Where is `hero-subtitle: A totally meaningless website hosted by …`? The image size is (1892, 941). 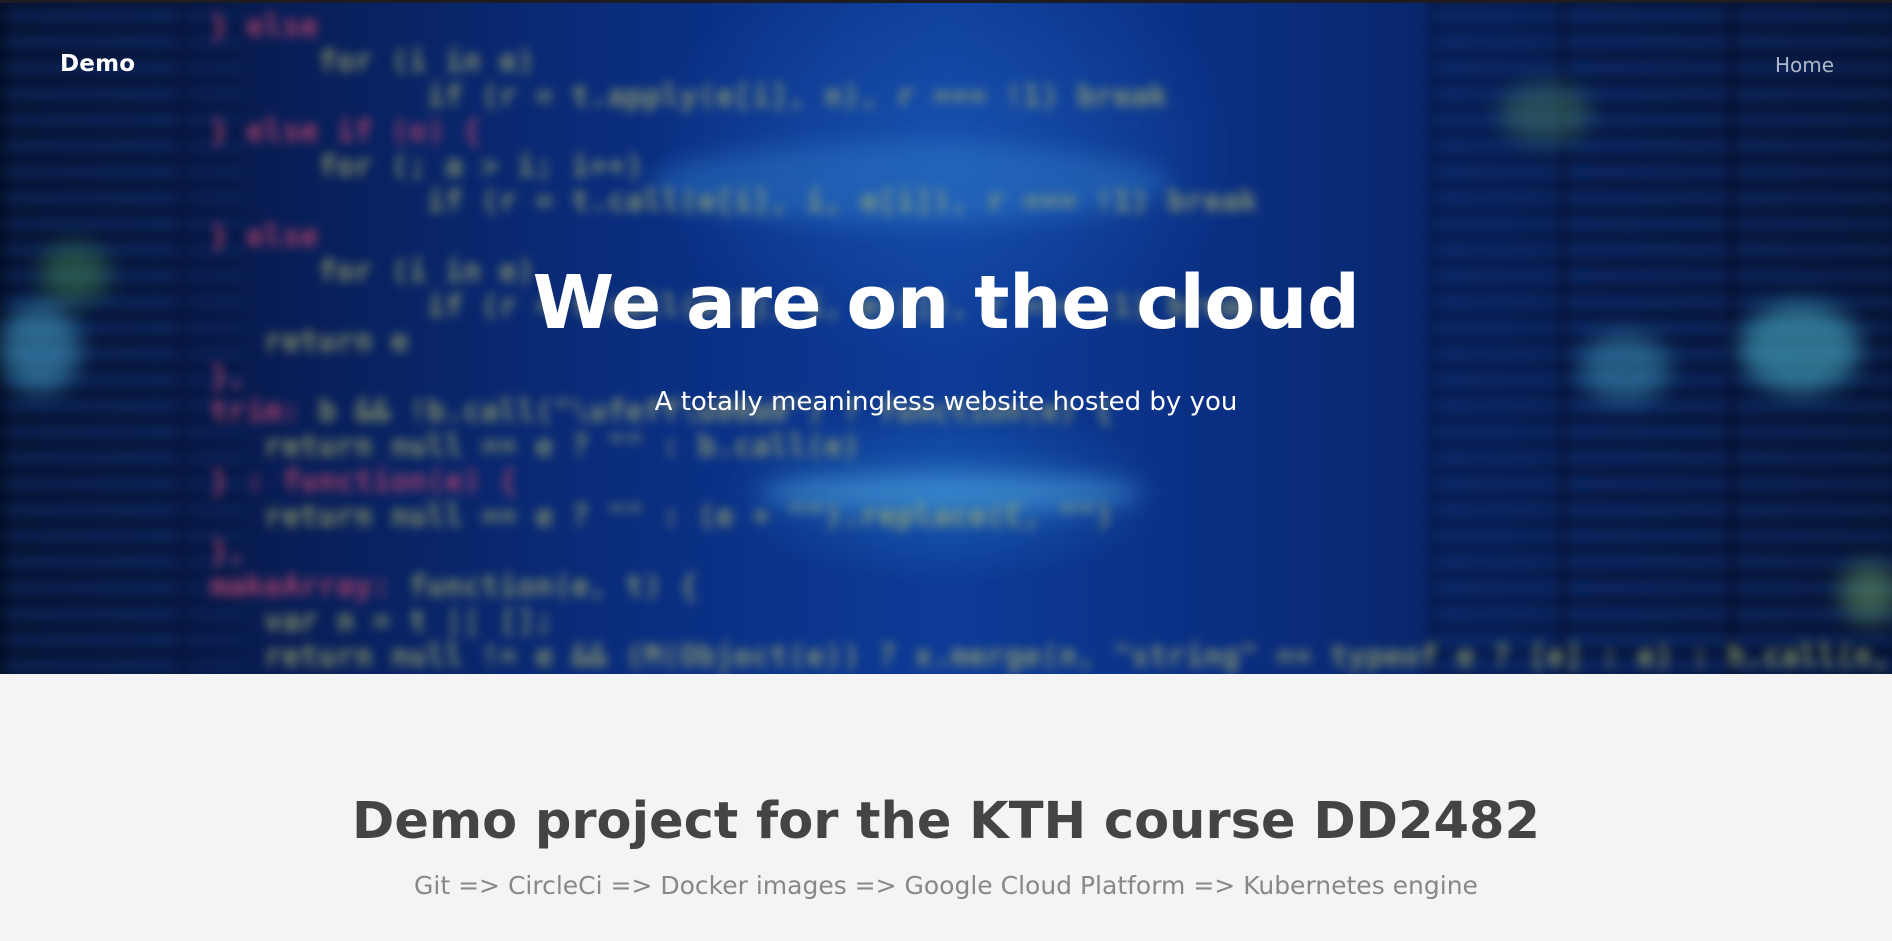 hero-subtitle: A totally meaningless website hosted by … is located at coordinates (946, 402).